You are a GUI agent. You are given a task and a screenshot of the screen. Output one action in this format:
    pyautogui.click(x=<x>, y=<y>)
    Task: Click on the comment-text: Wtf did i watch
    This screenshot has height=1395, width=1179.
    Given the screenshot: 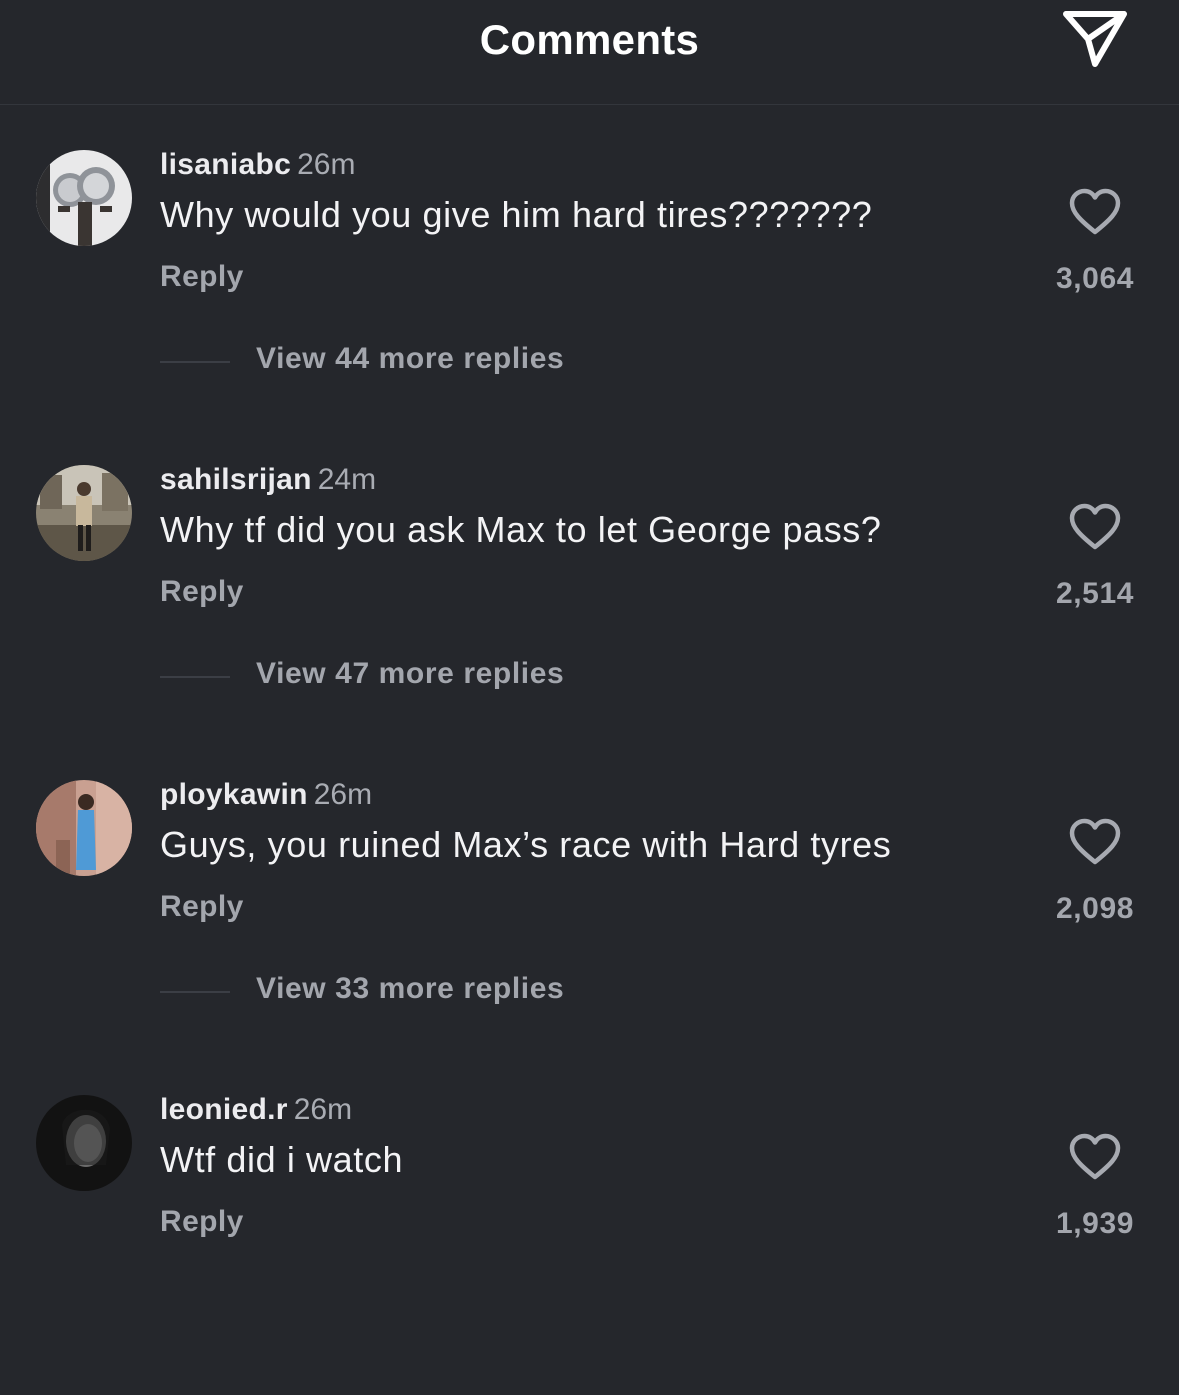 What is the action you would take?
    pyautogui.click(x=282, y=1159)
    